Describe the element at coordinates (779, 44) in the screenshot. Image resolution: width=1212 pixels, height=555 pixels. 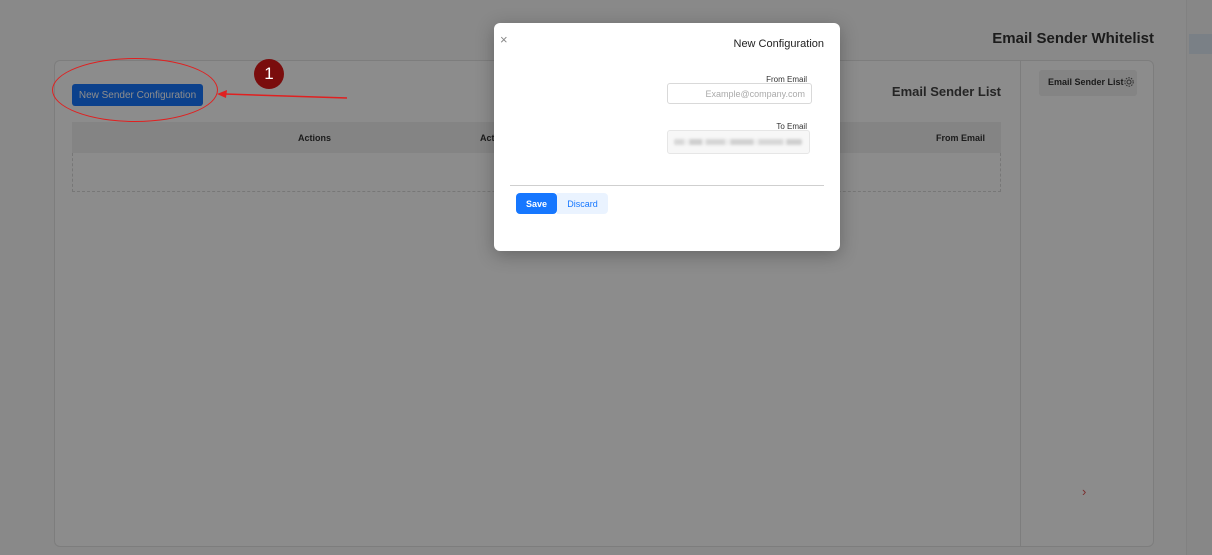
I see `modal-title: New Configuration` at that location.